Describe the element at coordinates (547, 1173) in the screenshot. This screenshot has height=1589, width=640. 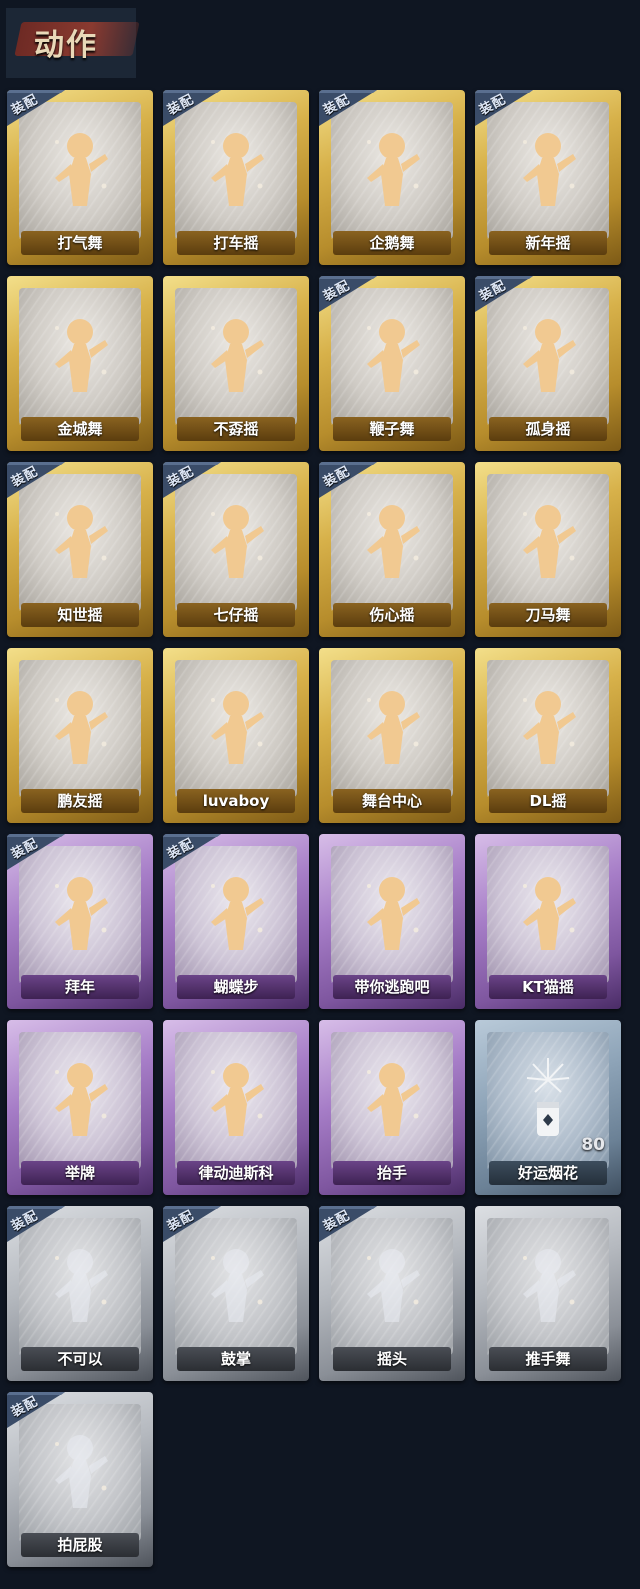
I see `emote-name: 好运烟花` at that location.